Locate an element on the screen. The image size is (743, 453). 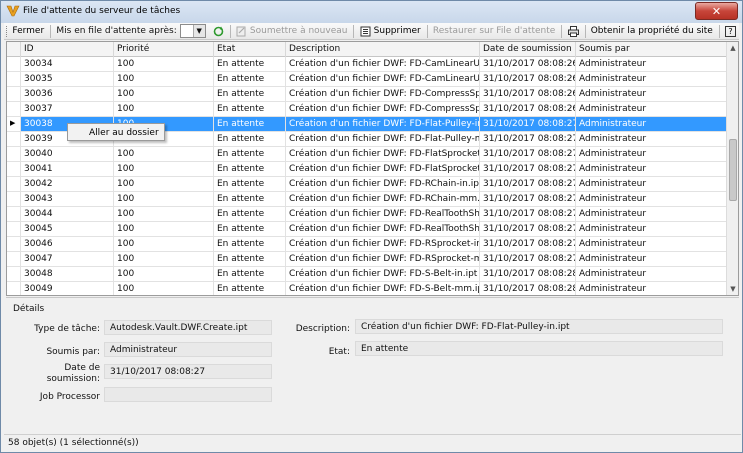
column-header-submitted-by: Soumis par is located at coordinates (651, 49).